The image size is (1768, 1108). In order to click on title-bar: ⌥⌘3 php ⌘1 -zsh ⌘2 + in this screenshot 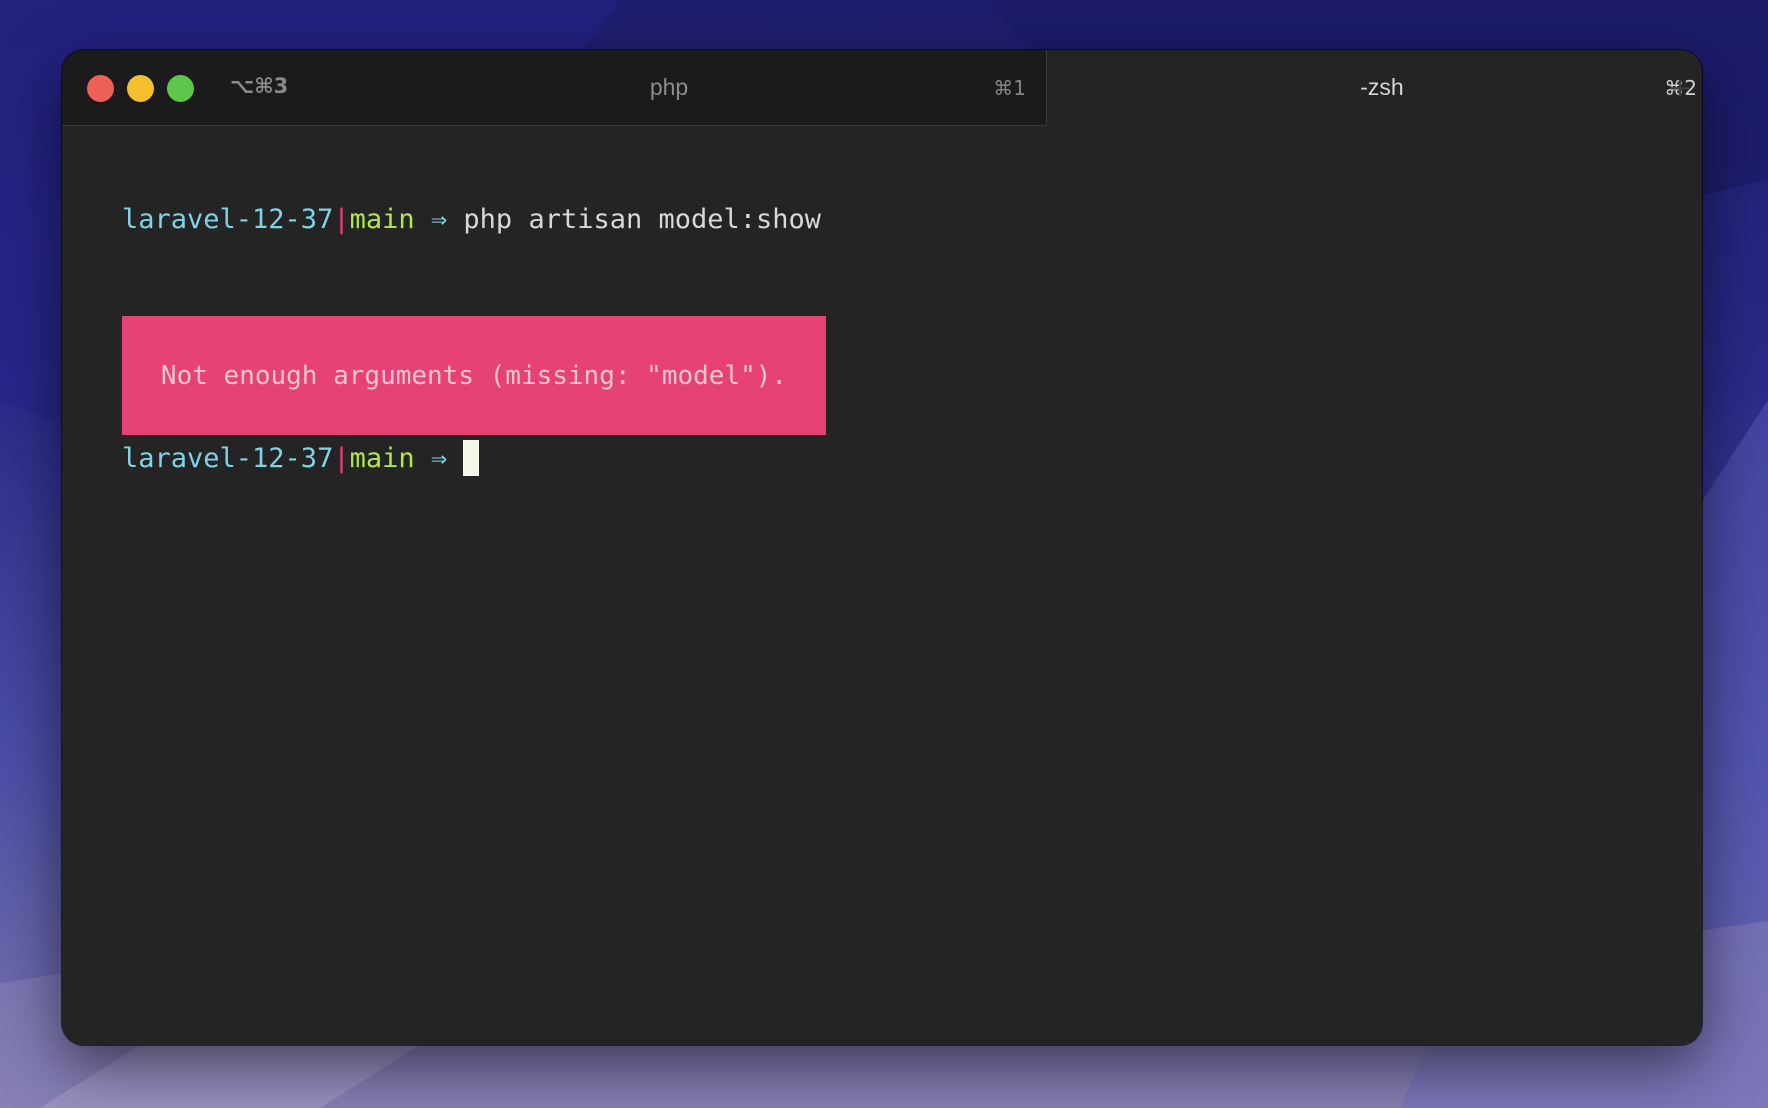, I will do `click(882, 88)`.